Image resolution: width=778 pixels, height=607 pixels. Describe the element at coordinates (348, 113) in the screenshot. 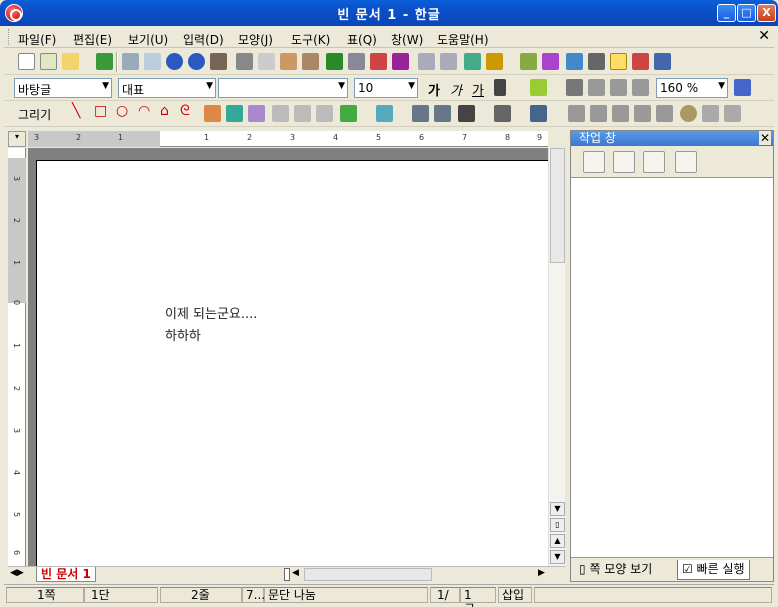

I see `line-color-icon` at that location.